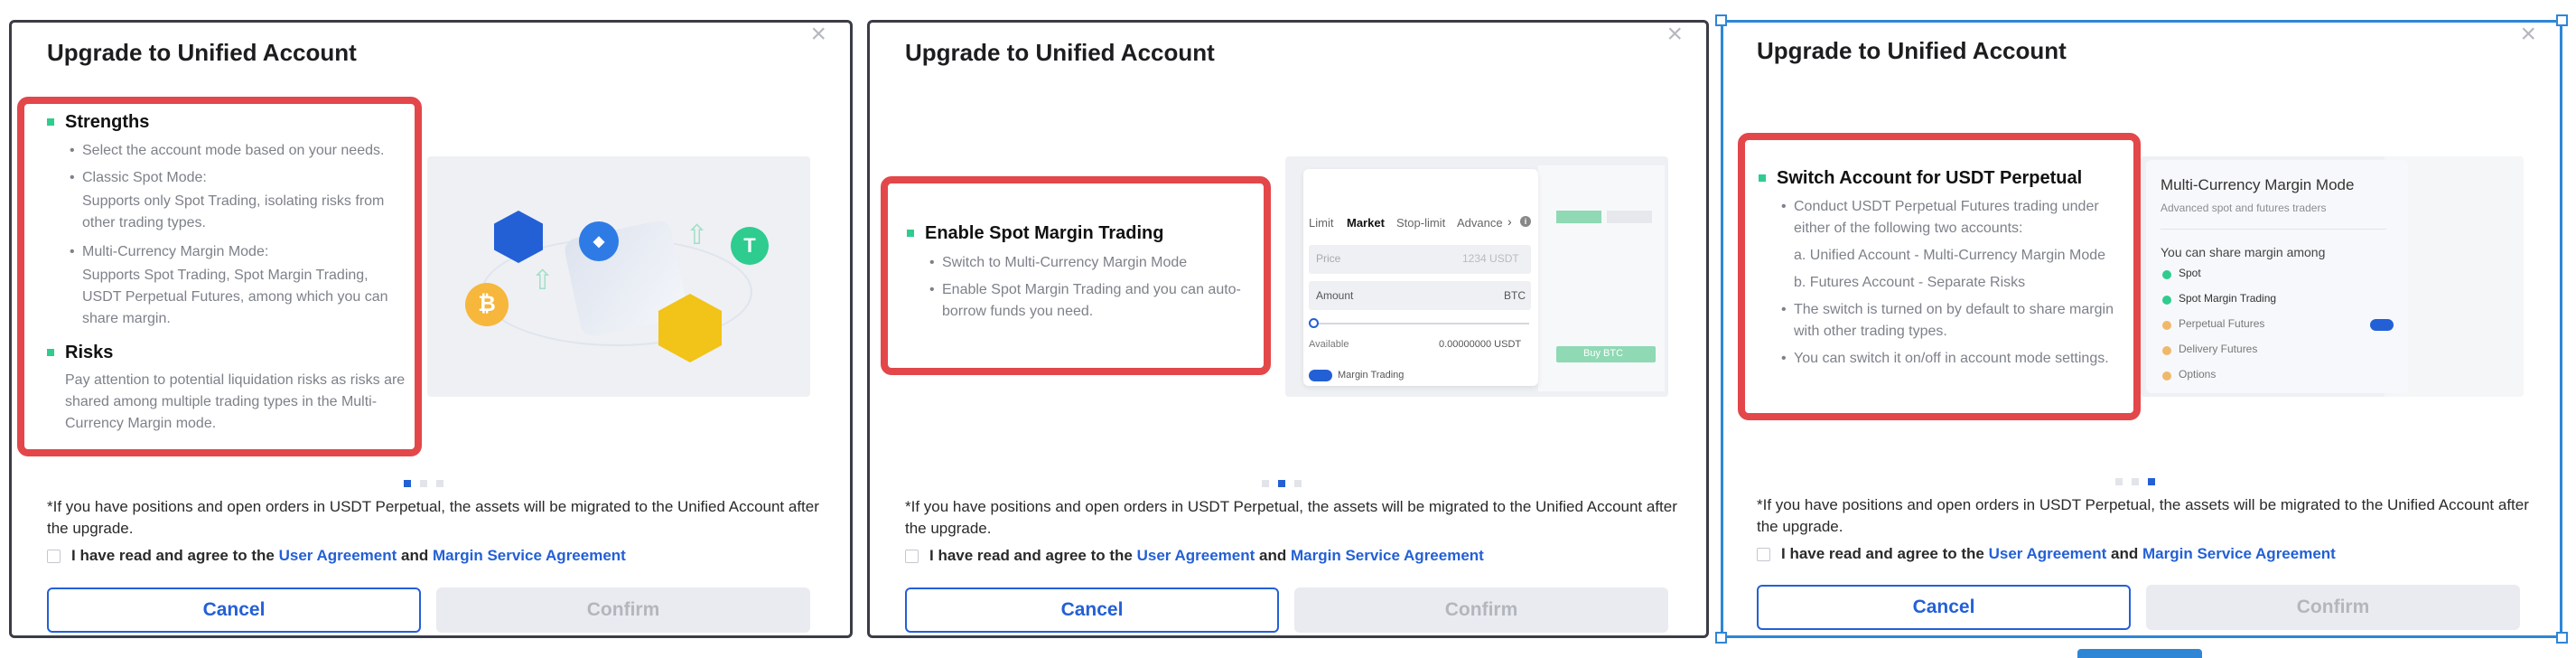 The width and height of the screenshot is (2576, 658). I want to click on highlight-box, so click(1076, 275).